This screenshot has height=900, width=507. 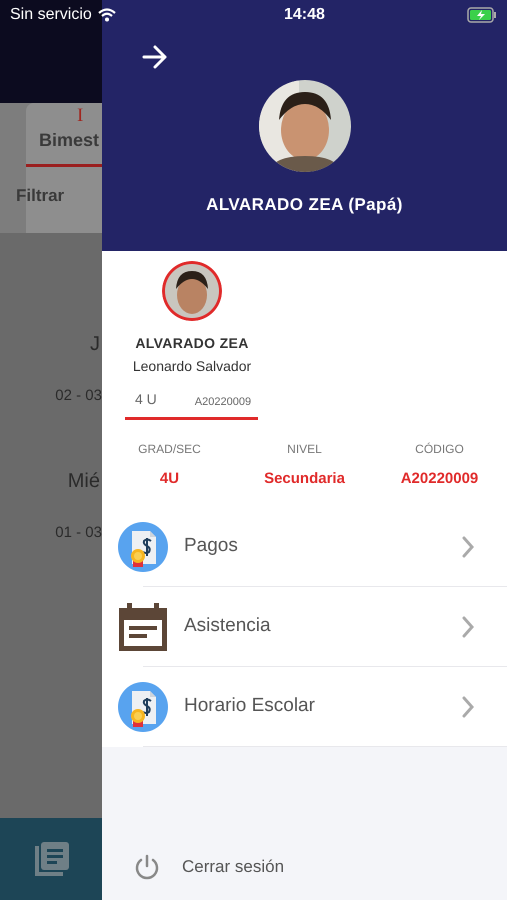 I want to click on day-label: Mié, so click(x=84, y=481).